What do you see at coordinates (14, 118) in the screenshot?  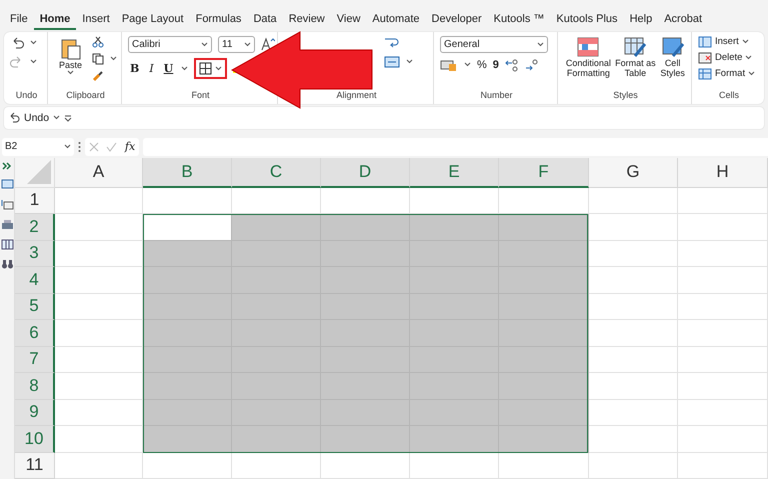 I see `undo-icon` at bounding box center [14, 118].